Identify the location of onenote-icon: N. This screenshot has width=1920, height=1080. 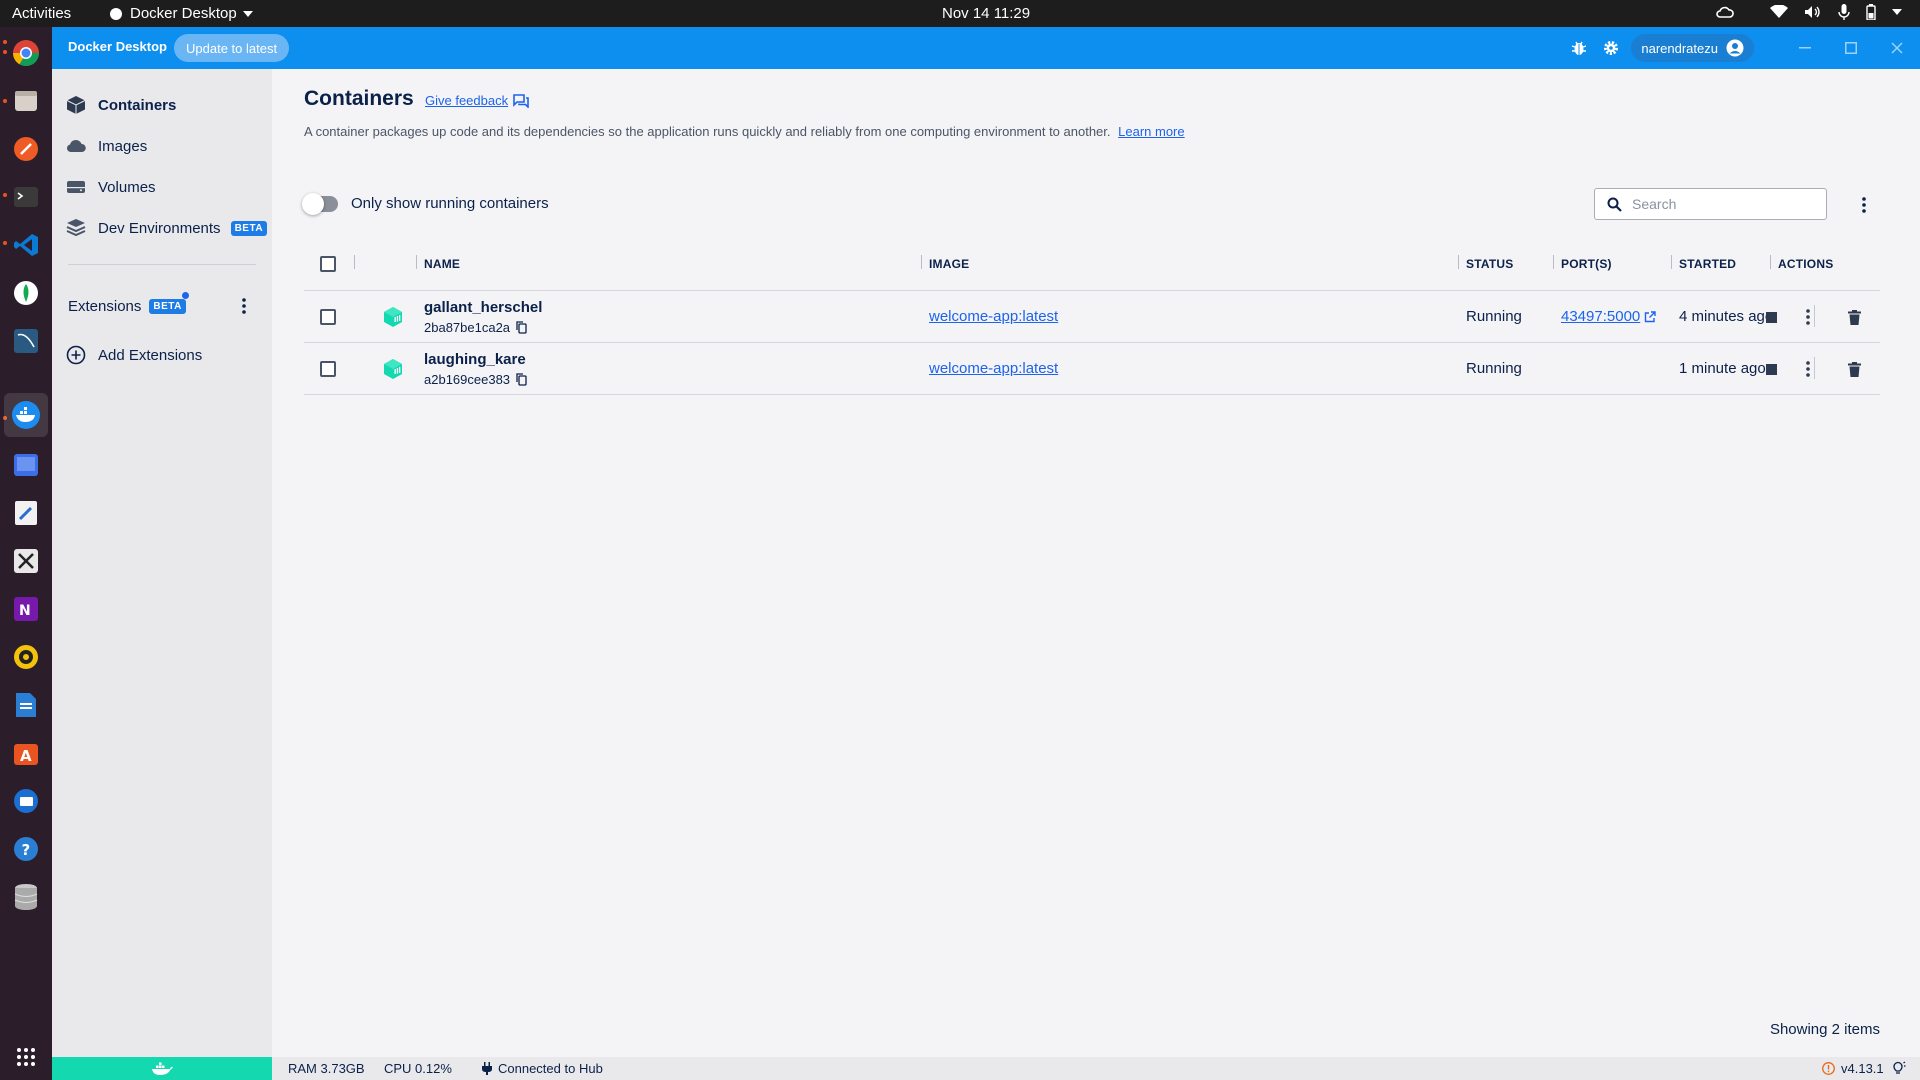
(26, 609).